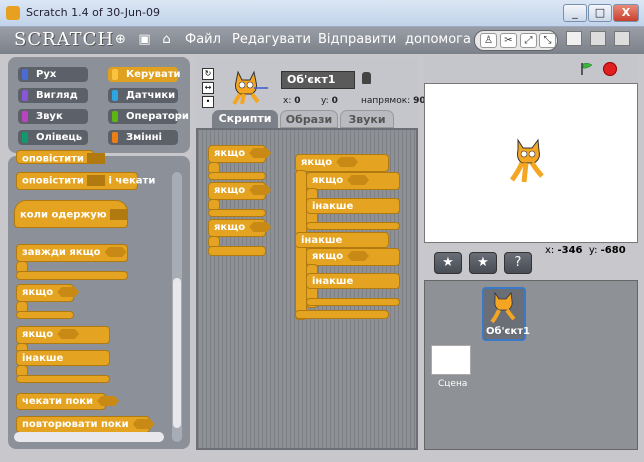  What do you see at coordinates (75, 424) in the screenshot?
I see `block-label: повторювати поки` at bounding box center [75, 424].